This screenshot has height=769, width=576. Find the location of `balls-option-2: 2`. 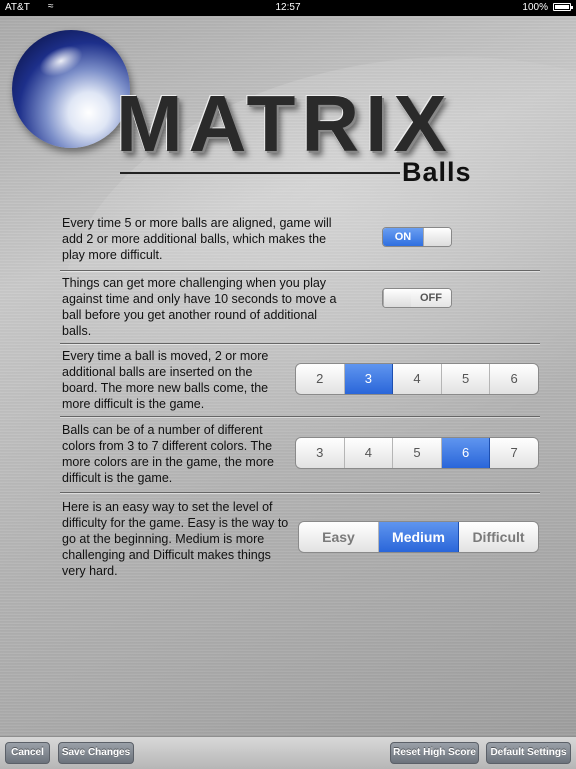

balls-option-2: 2 is located at coordinates (320, 379).